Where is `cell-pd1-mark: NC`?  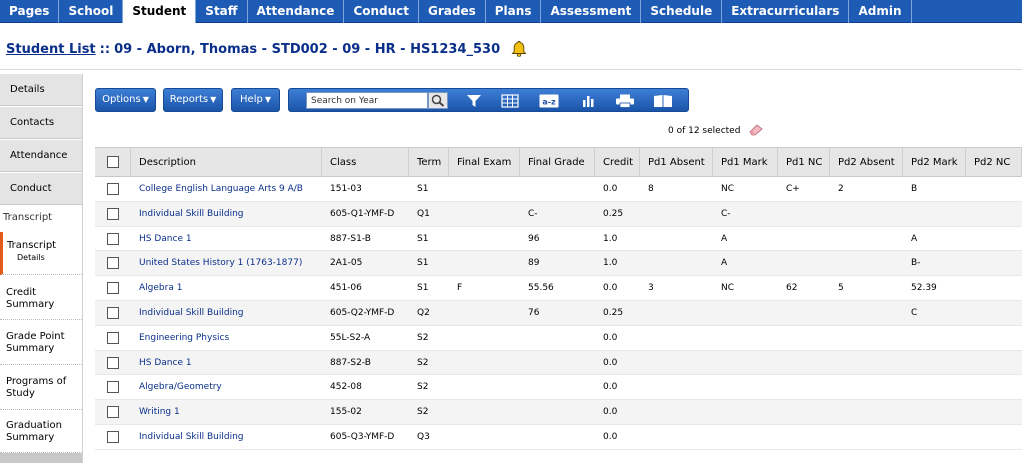
cell-pd1-mark: NC is located at coordinates (728, 288).